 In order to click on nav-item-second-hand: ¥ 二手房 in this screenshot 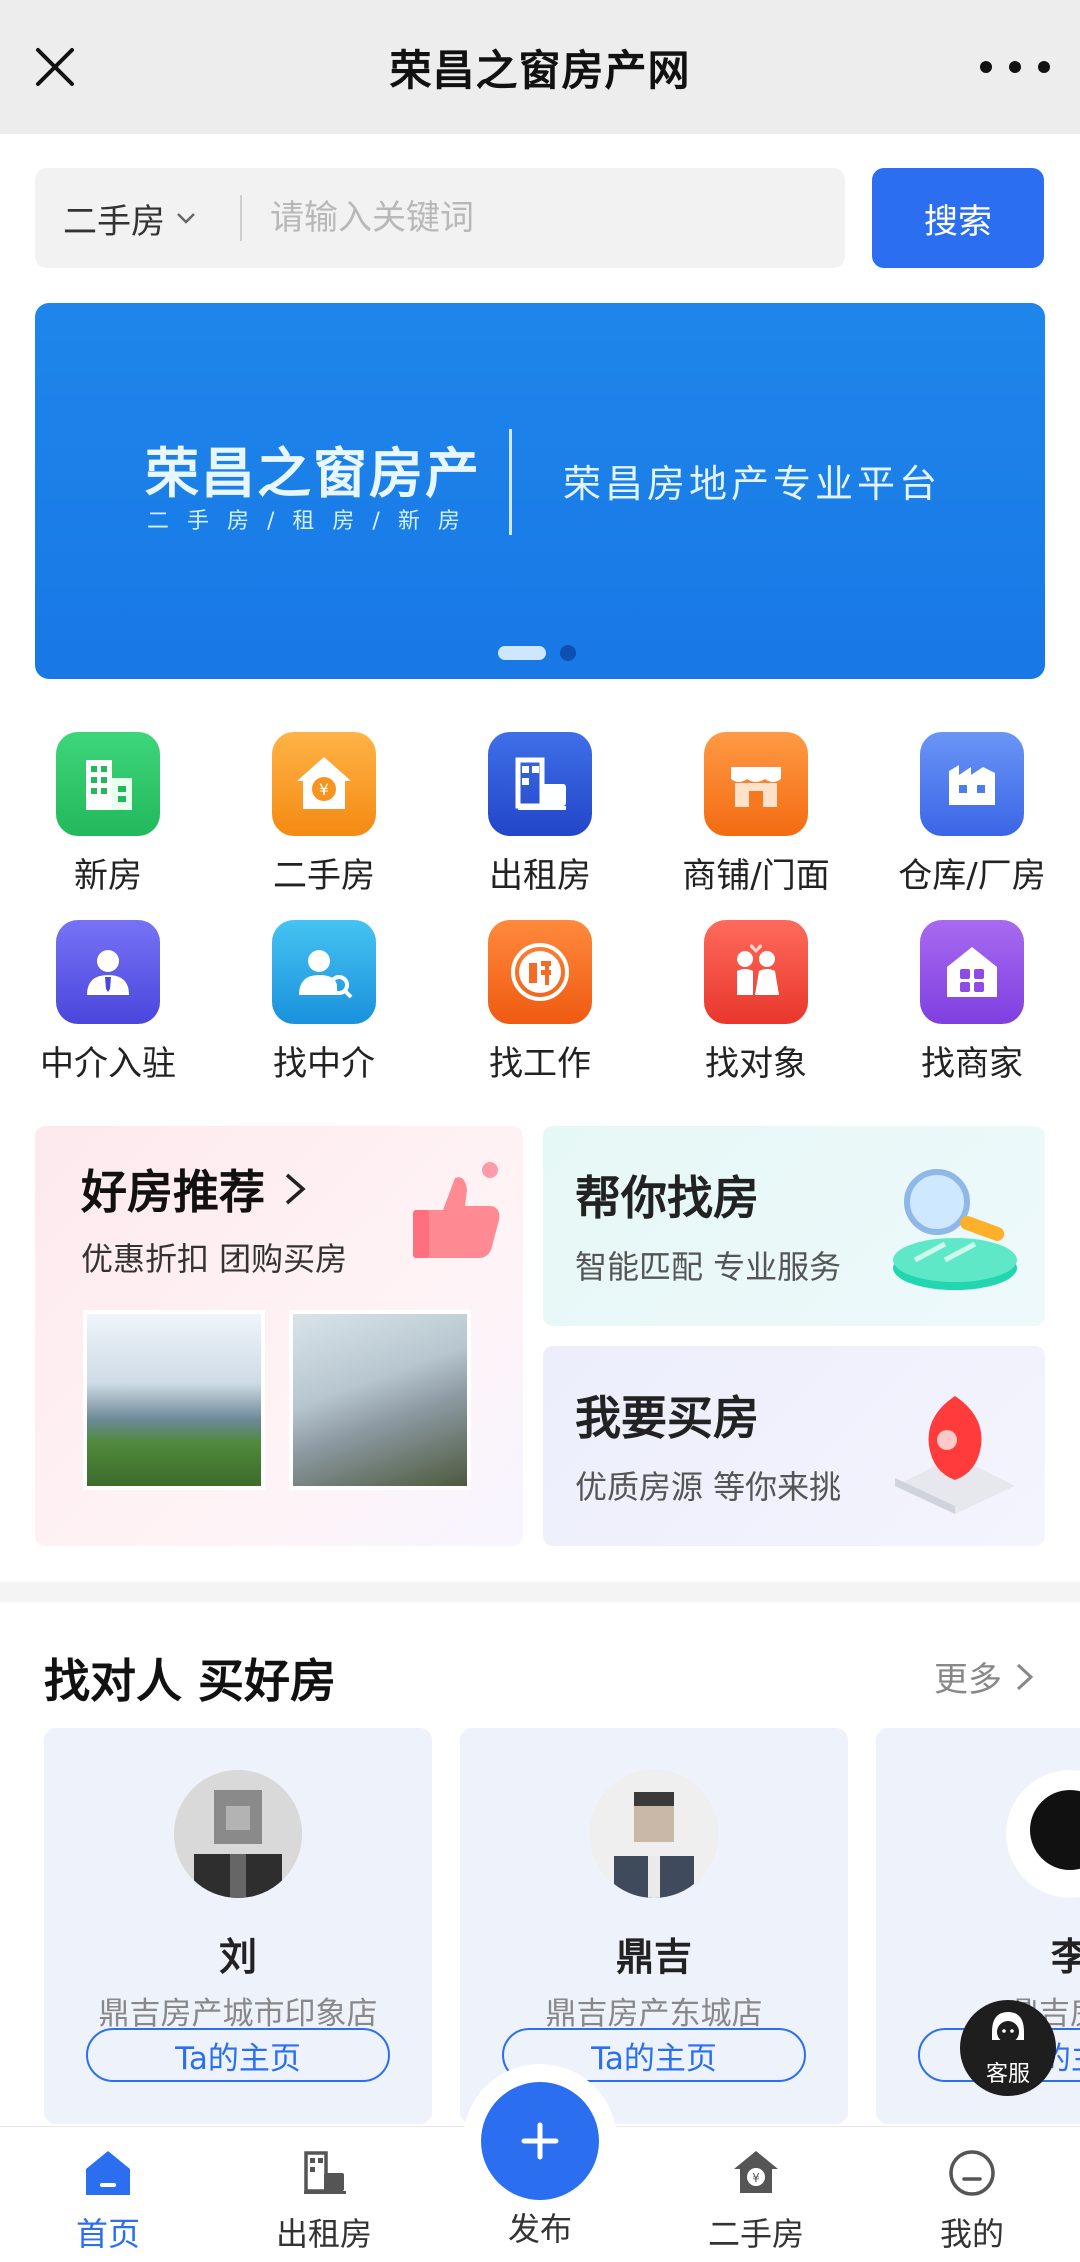, I will do `click(756, 2194)`.